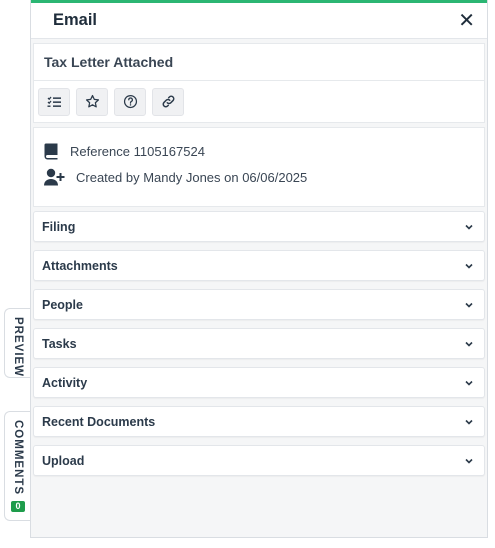  What do you see at coordinates (18, 347) in the screenshot?
I see `preview-tab-label: PREVIEW` at bounding box center [18, 347].